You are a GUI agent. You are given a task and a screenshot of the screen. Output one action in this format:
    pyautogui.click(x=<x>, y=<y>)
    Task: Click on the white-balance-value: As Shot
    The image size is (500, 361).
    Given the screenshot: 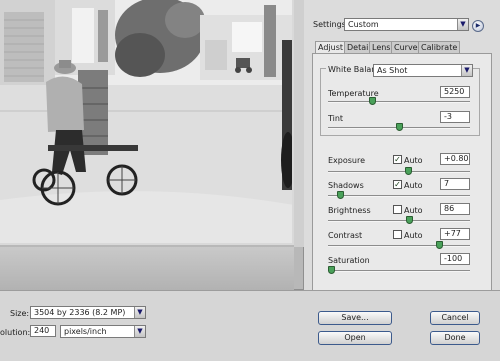 What is the action you would take?
    pyautogui.click(x=392, y=70)
    